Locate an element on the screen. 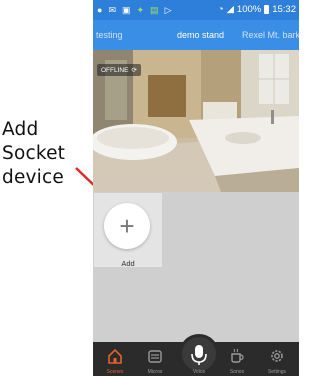  room-tabs: testing demo stand Rexel Mt. barker is located at coordinates (196, 35).